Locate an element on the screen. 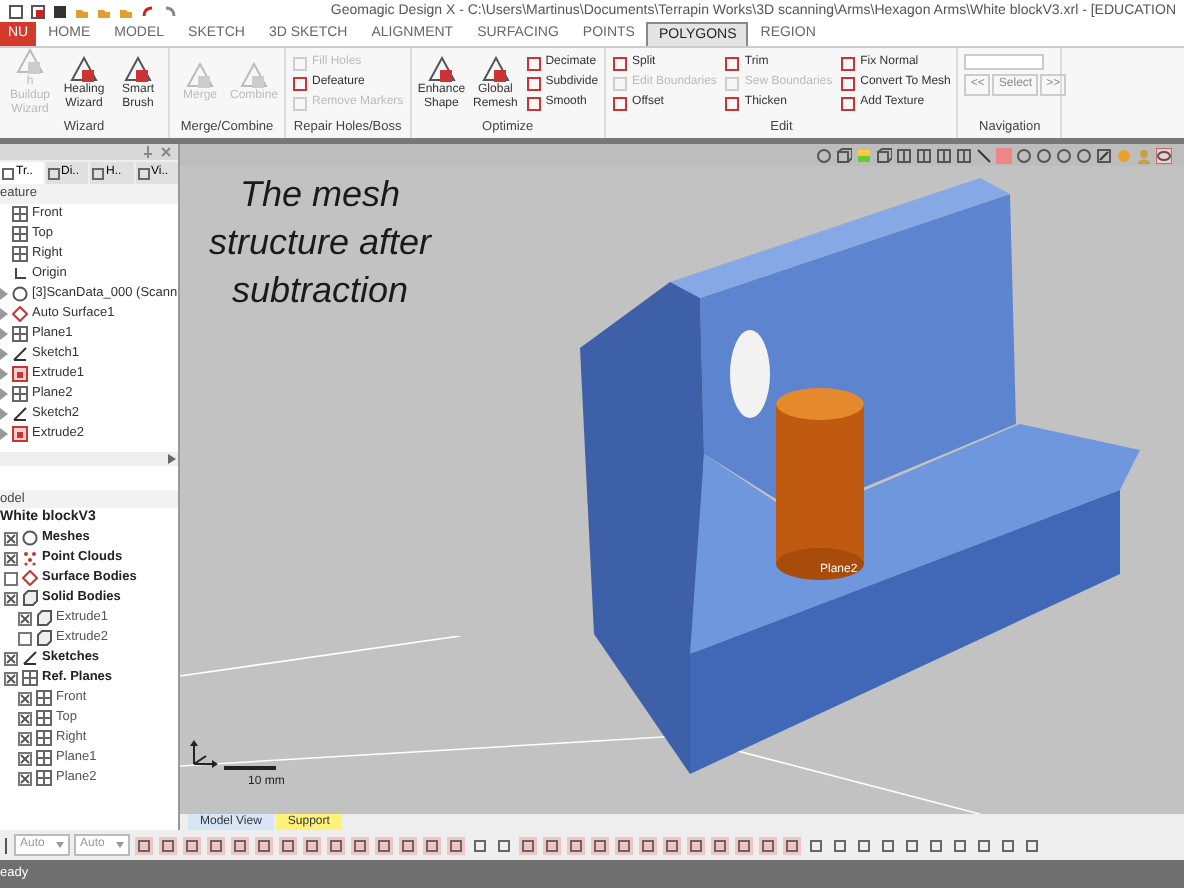  scroll-arrow-icon is located at coordinates (172, 459).